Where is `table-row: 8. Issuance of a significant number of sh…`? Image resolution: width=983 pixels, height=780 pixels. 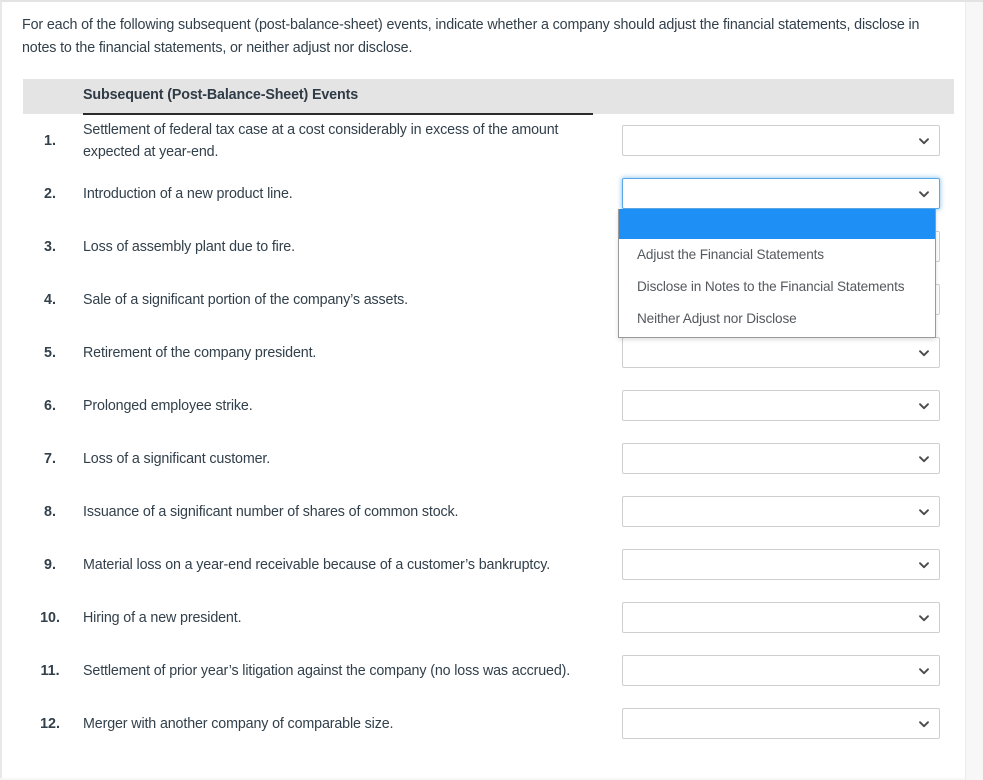
table-row: 8. Issuance of a significant number of sh… is located at coordinates (488, 511).